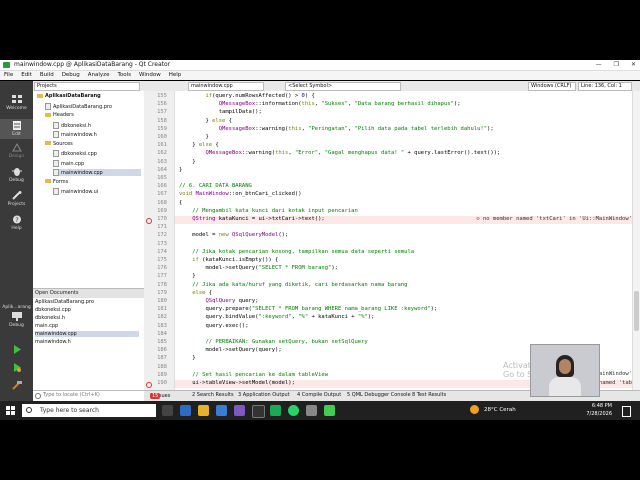  What do you see at coordinates (59, 144) in the screenshot?
I see `tree-item-folder: Sources` at bounding box center [59, 144].